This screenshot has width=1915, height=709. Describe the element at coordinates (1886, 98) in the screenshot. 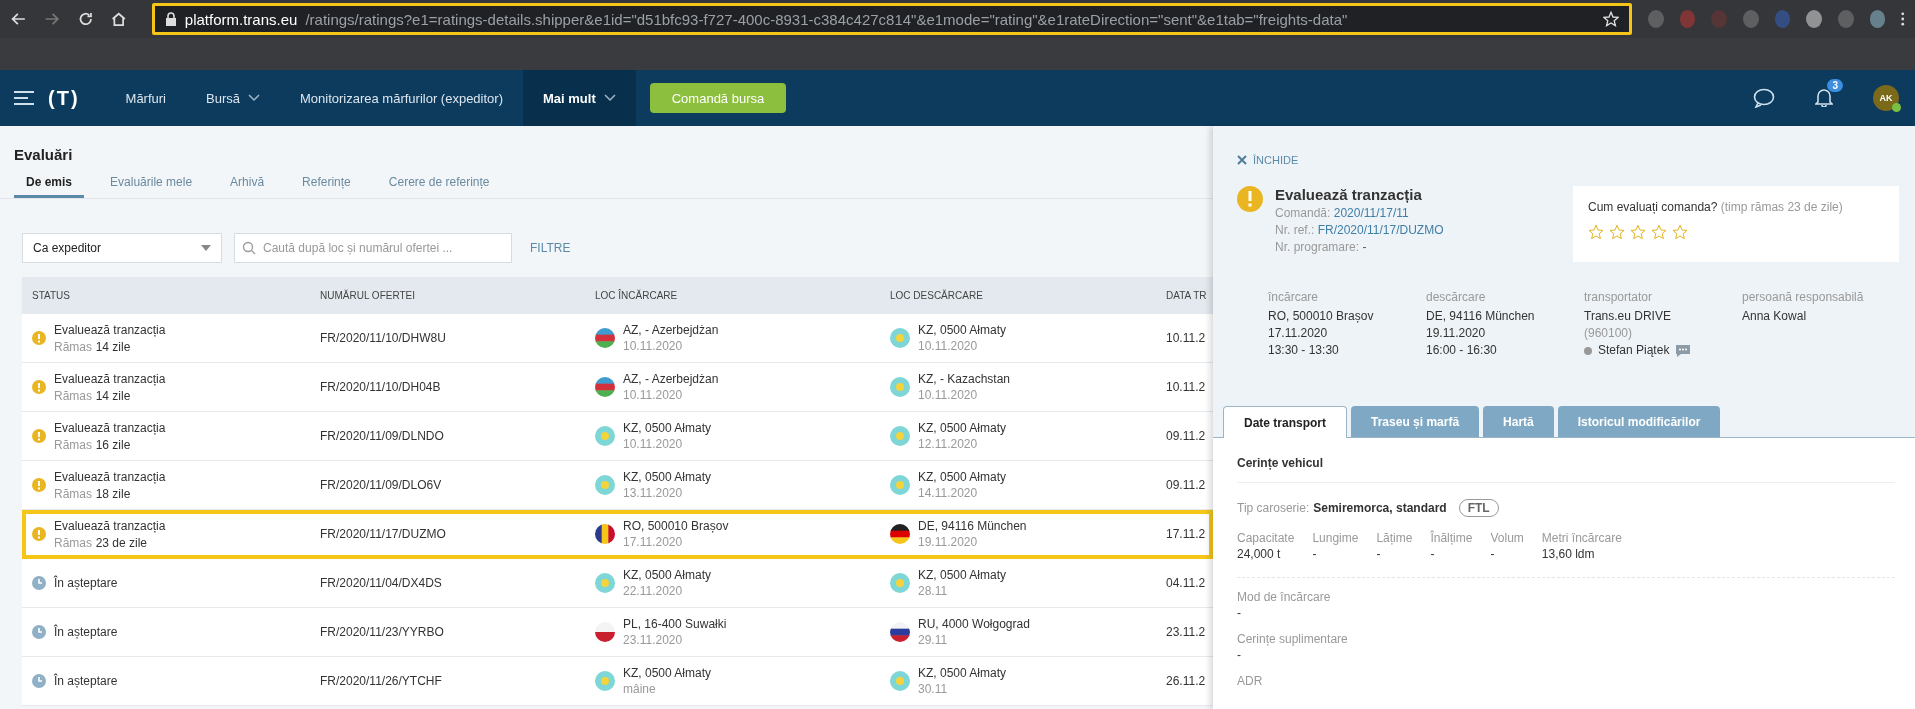

I see `user-avatar: AK` at that location.